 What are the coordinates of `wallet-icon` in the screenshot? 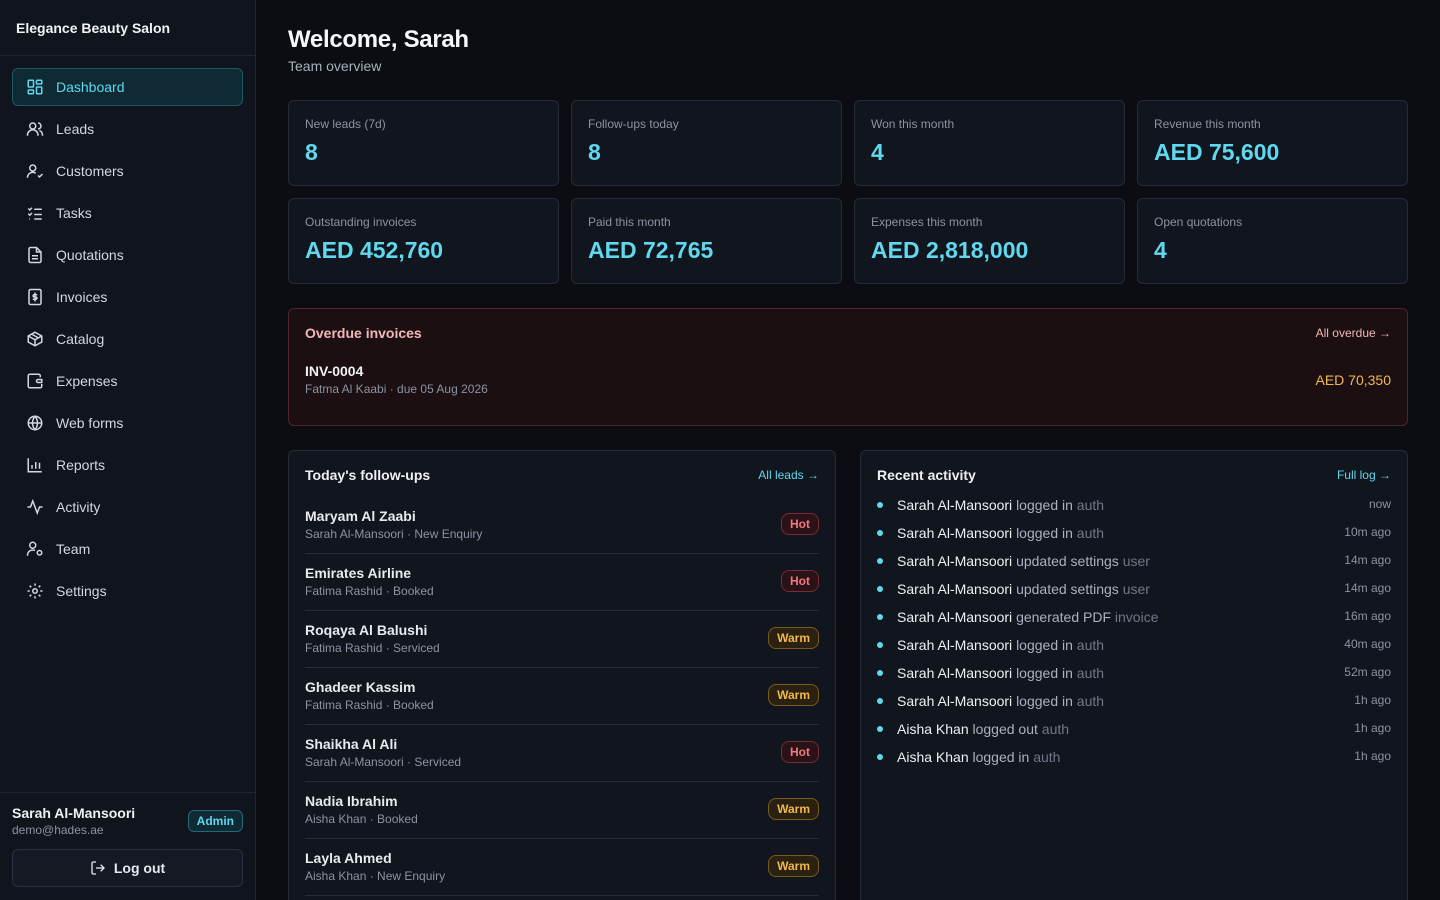 It's located at (35, 381).